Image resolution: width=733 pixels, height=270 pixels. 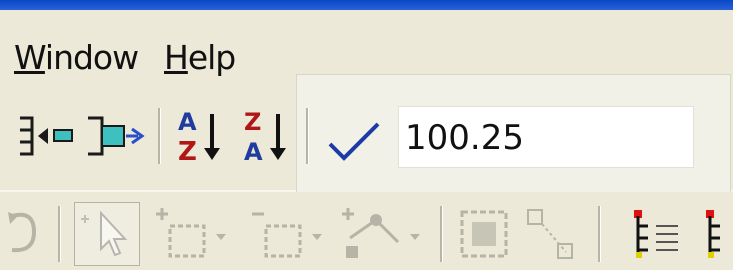 What do you see at coordinates (291, 234) in the screenshot?
I see `remove-rectangle-icon` at bounding box center [291, 234].